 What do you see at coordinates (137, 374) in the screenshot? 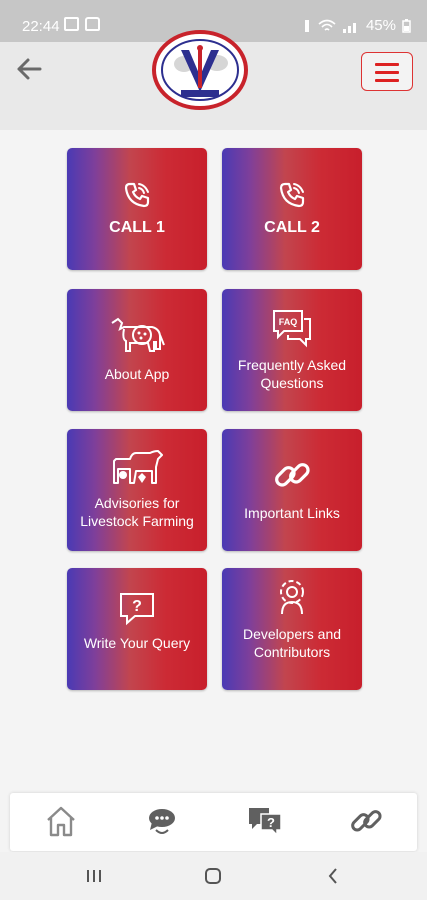
I see `tile-label: About App` at bounding box center [137, 374].